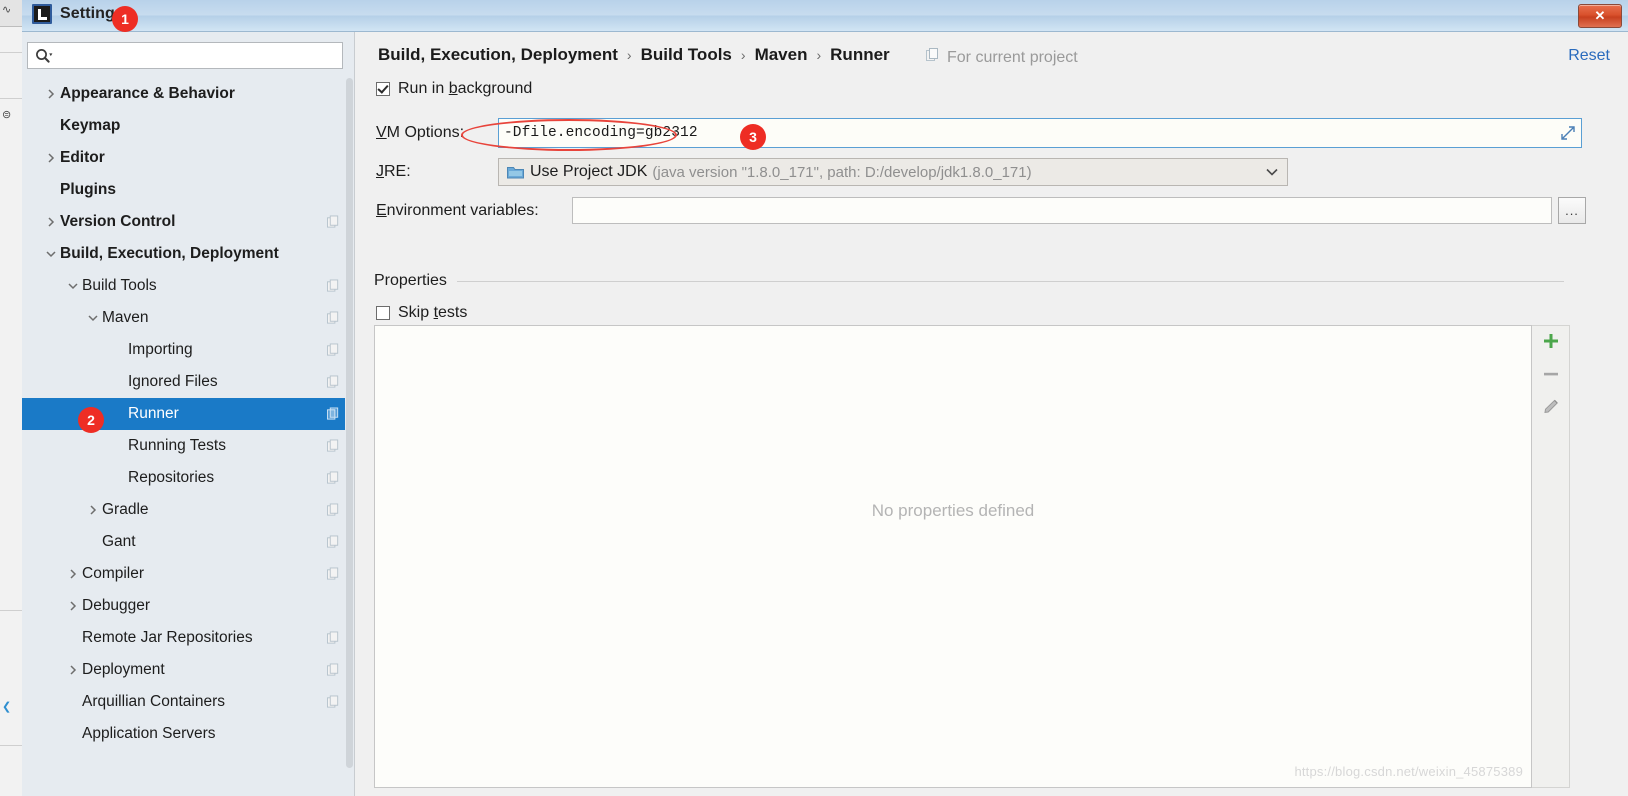  What do you see at coordinates (154, 701) in the screenshot?
I see `sidebar-item-label: Arquillian Containers` at bounding box center [154, 701].